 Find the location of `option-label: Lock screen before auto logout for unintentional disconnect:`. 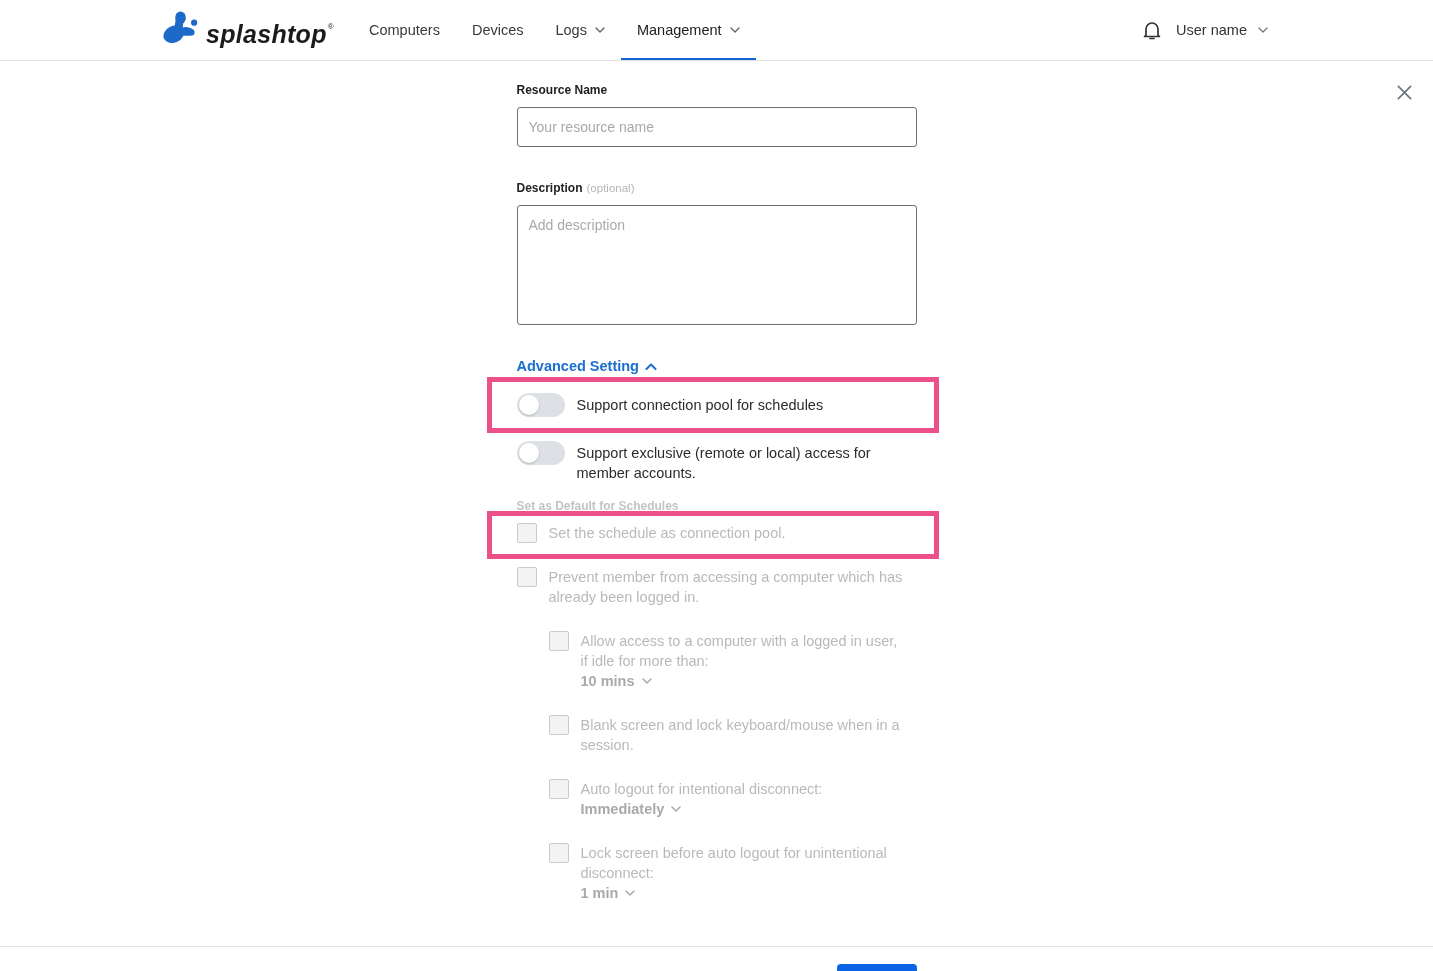

option-label: Lock screen before auto logout for unintentional disconnect: is located at coordinates (734, 863).